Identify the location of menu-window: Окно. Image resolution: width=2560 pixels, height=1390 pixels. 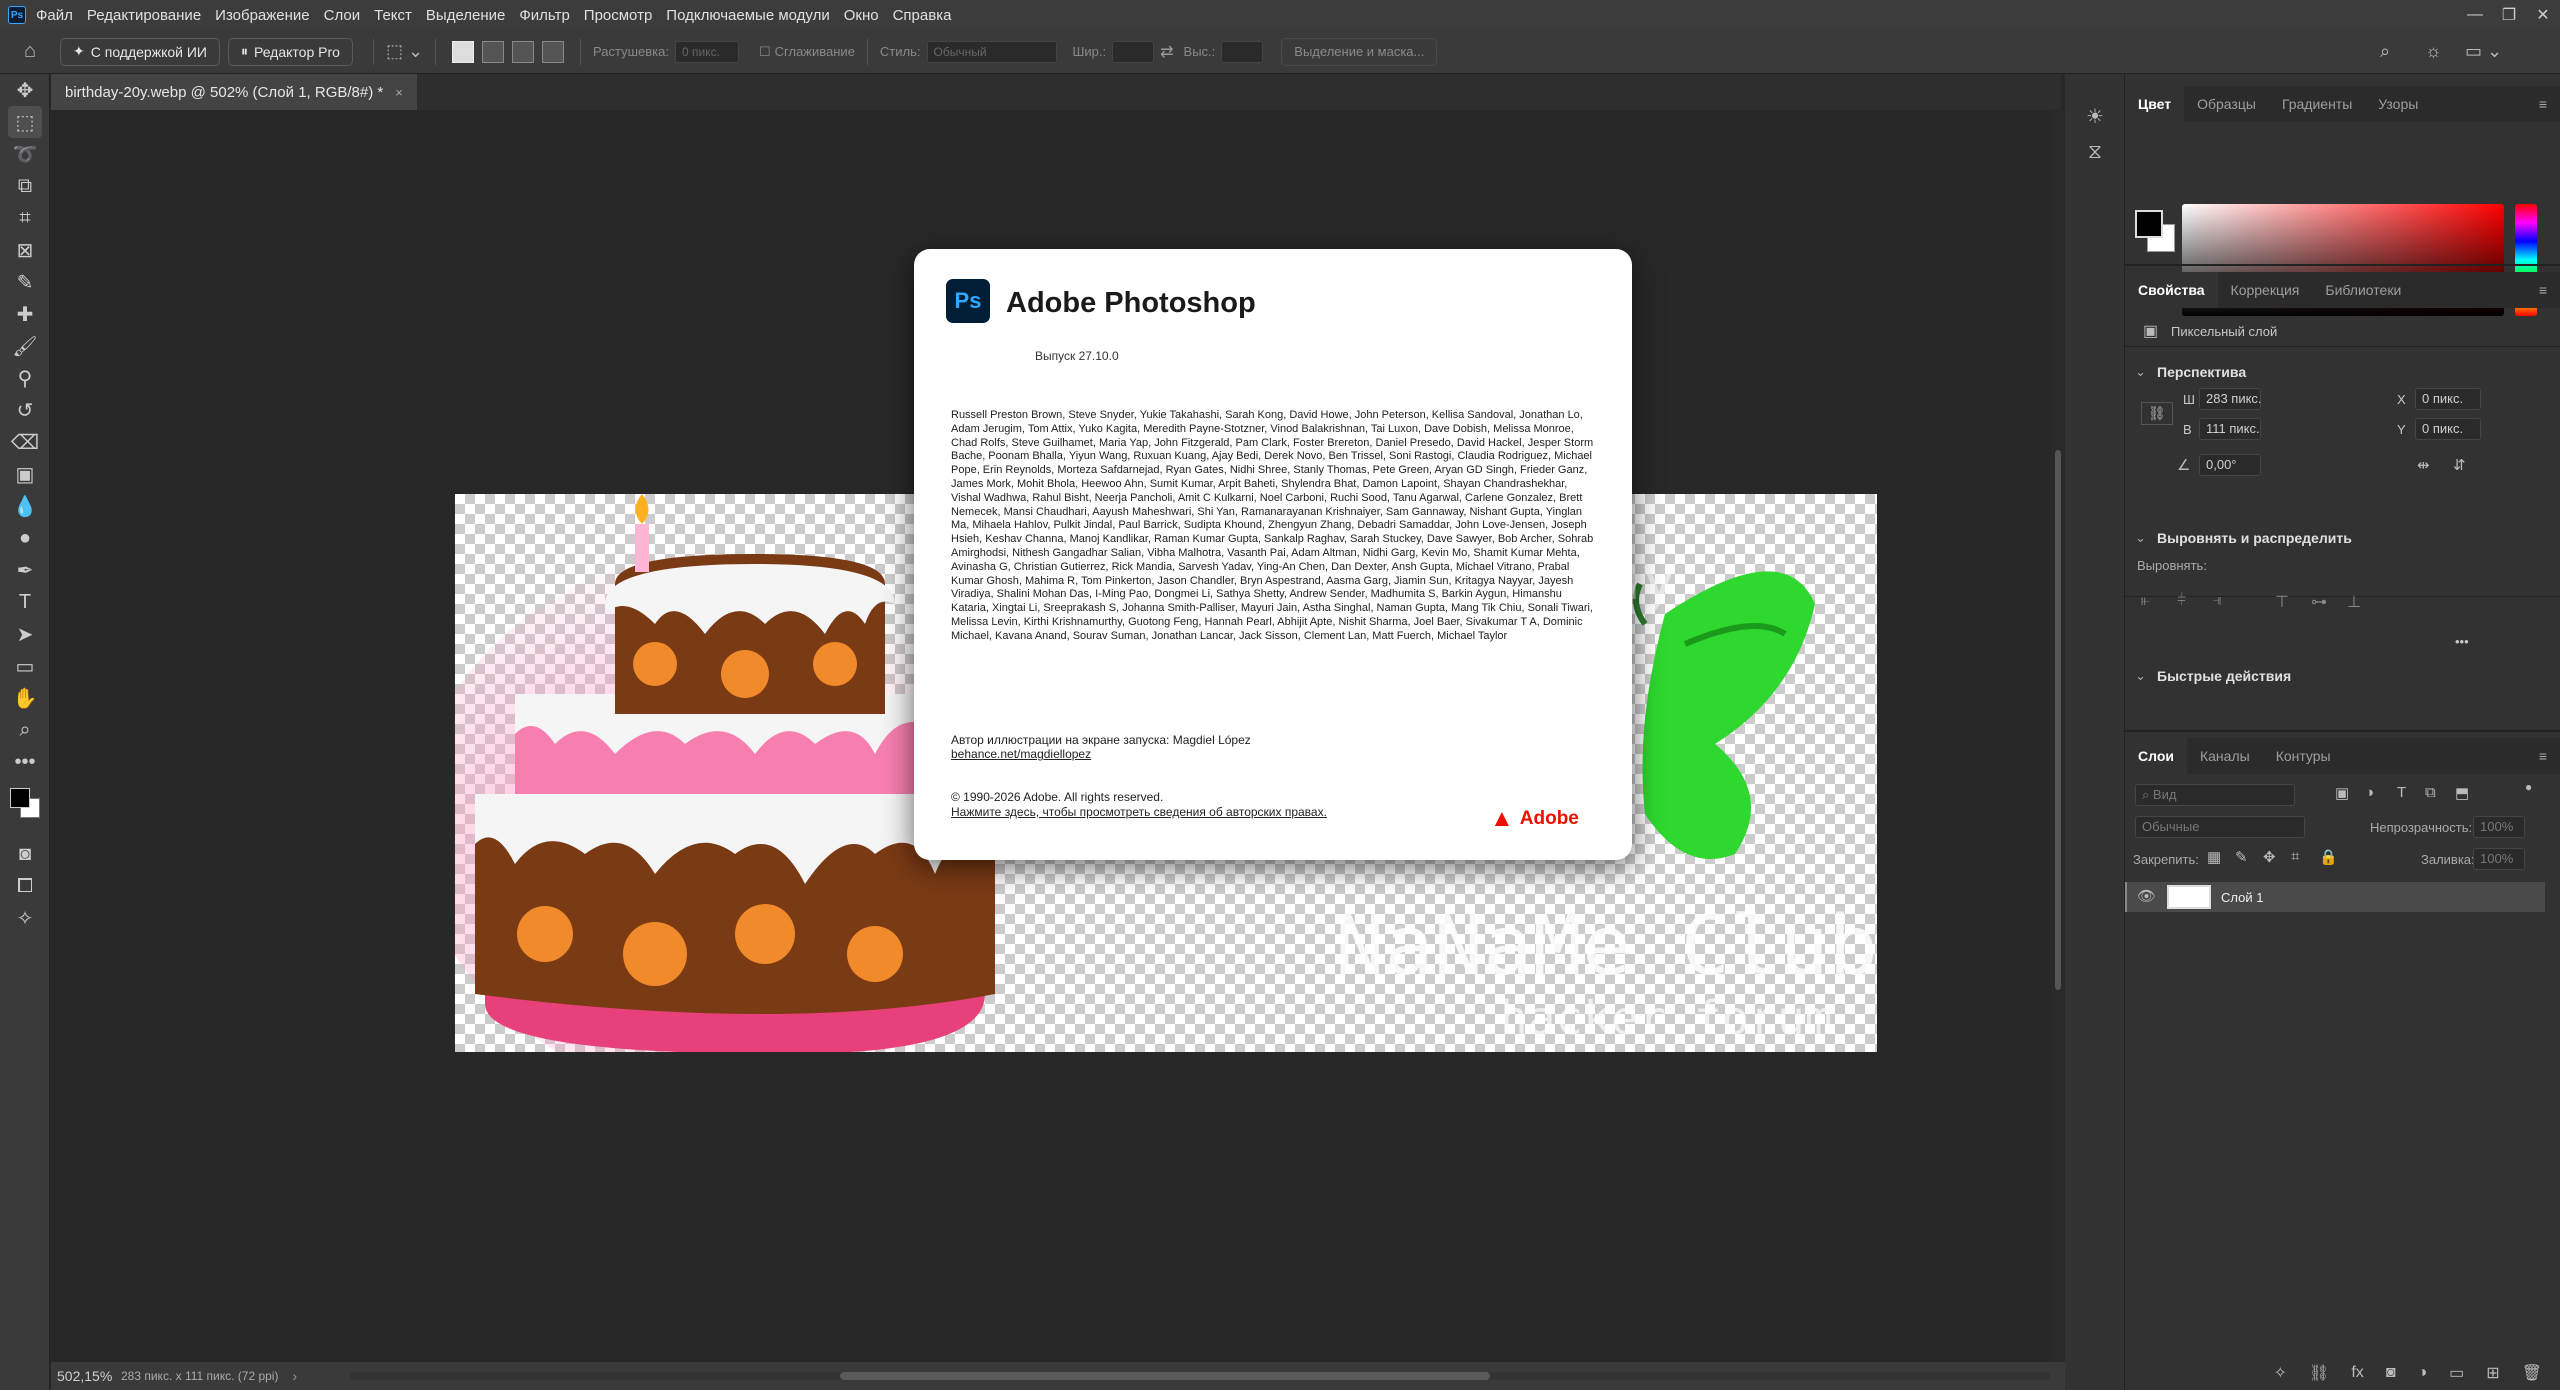
(861, 15).